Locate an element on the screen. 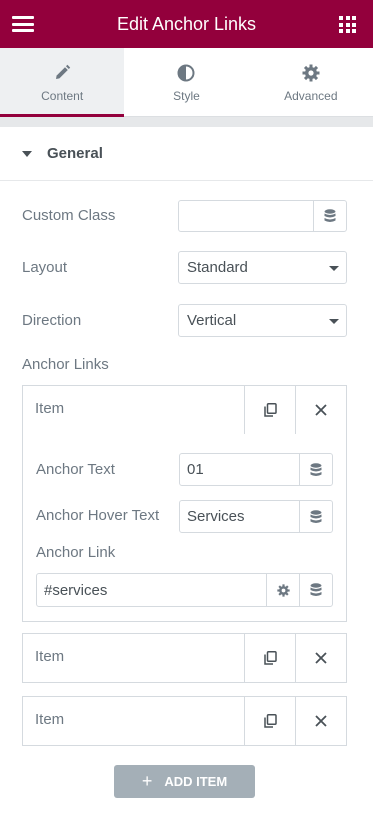  anchor-link-field is located at coordinates (184, 590).